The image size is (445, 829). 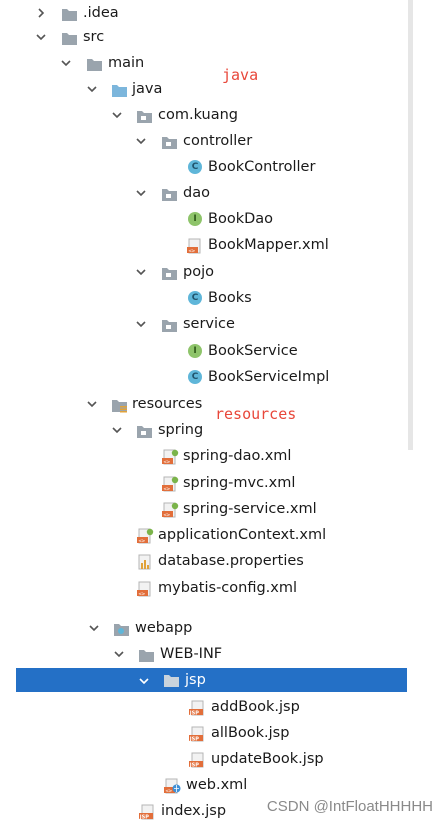 I want to click on tree-row-spring-mvc: <> spring-mvc.xml, so click(x=204, y=483).